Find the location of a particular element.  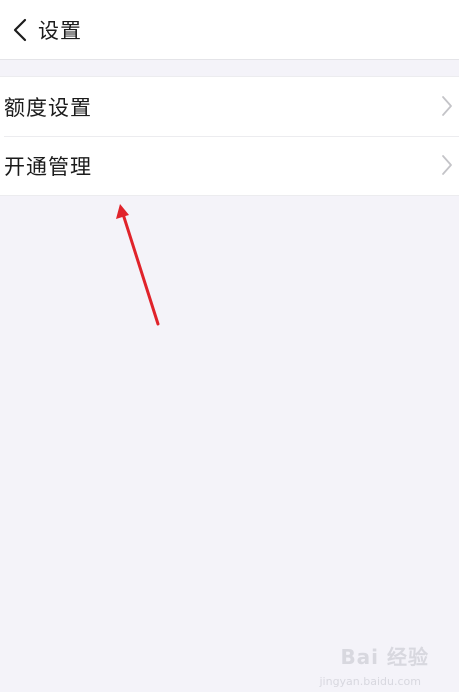

back-button is located at coordinates (18, 30).